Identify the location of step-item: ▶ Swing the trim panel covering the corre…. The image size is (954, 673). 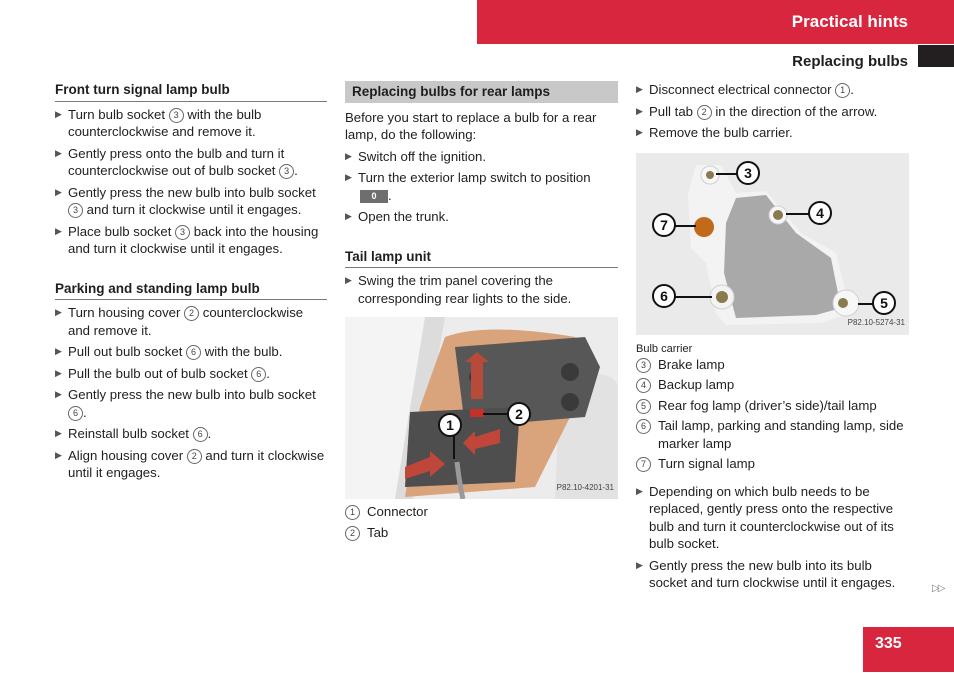
(458, 289).